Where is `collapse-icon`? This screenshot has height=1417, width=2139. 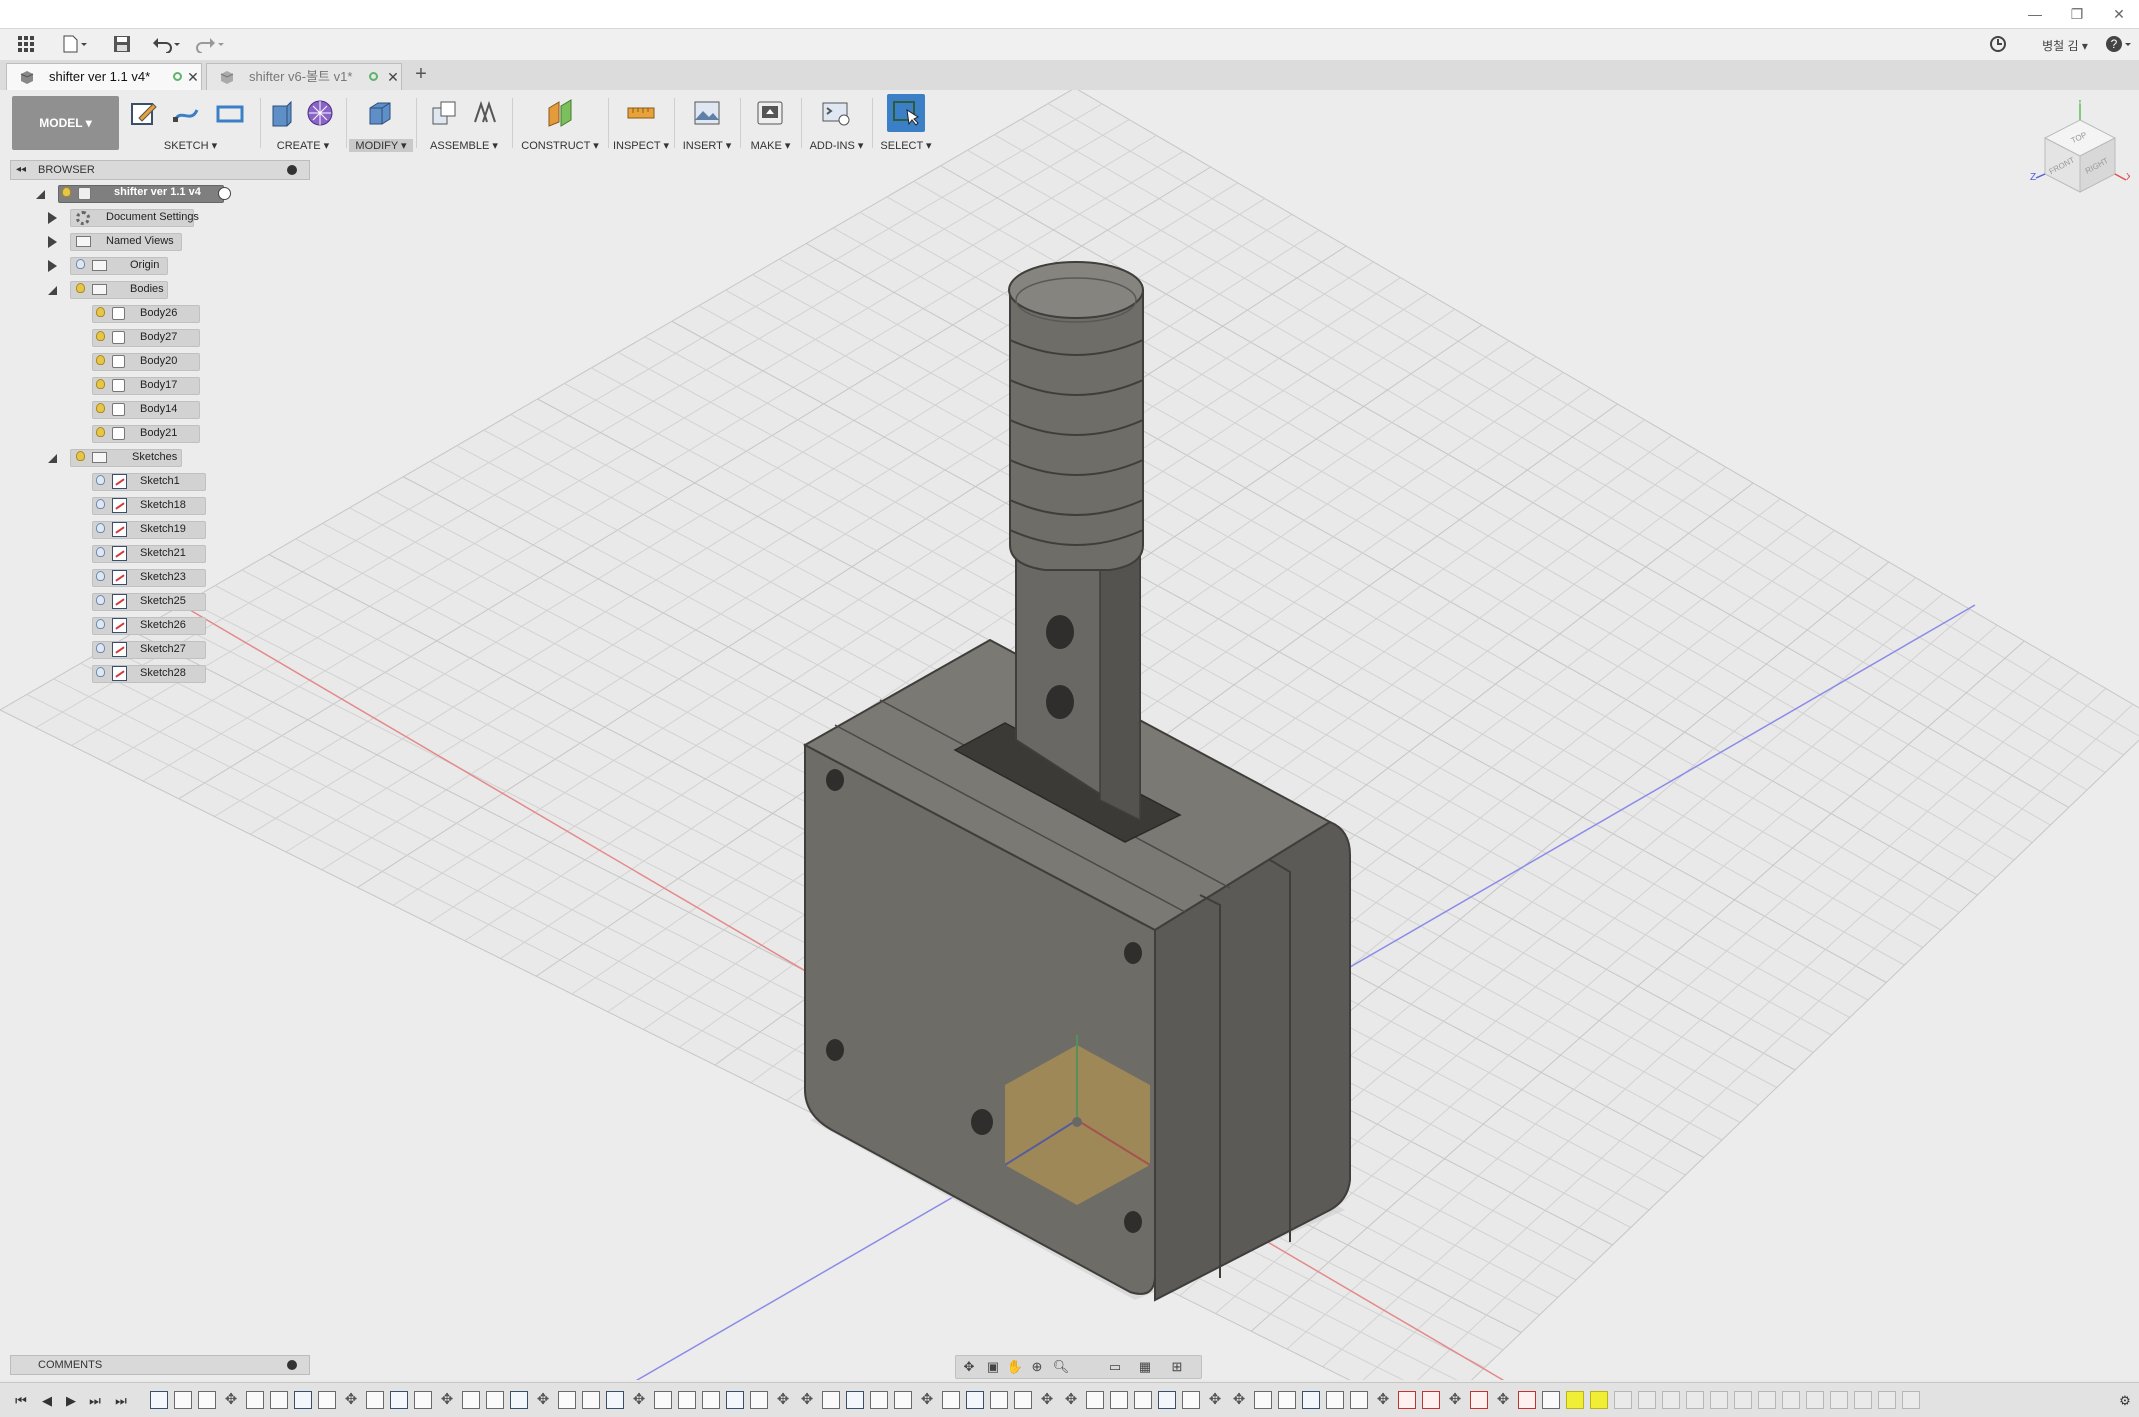
collapse-icon is located at coordinates (52, 458).